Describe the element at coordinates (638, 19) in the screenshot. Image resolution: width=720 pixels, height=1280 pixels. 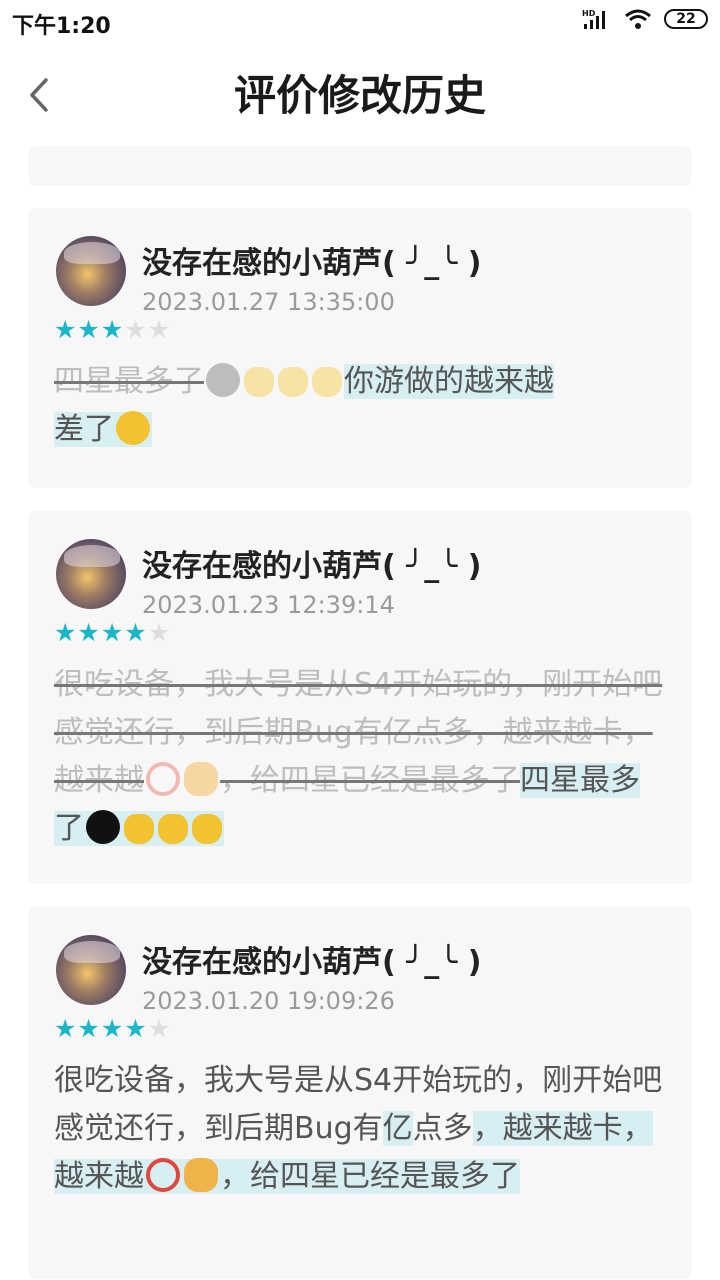
I see `wifi-icon` at that location.